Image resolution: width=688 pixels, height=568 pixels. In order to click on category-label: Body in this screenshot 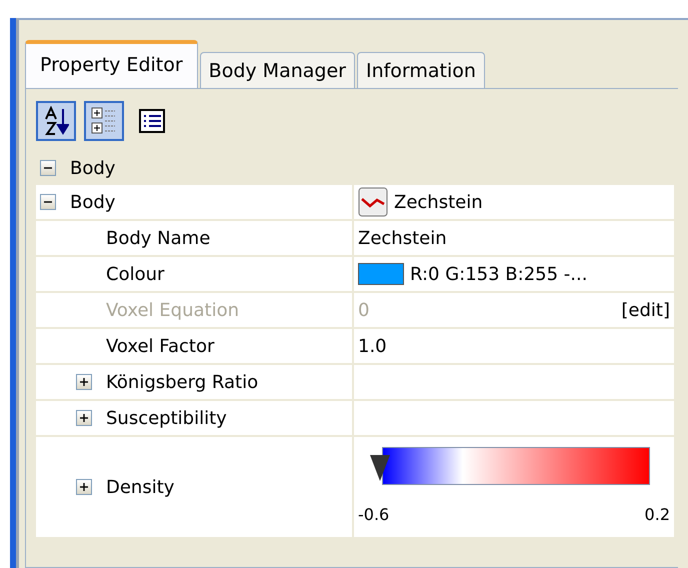, I will do `click(93, 168)`.